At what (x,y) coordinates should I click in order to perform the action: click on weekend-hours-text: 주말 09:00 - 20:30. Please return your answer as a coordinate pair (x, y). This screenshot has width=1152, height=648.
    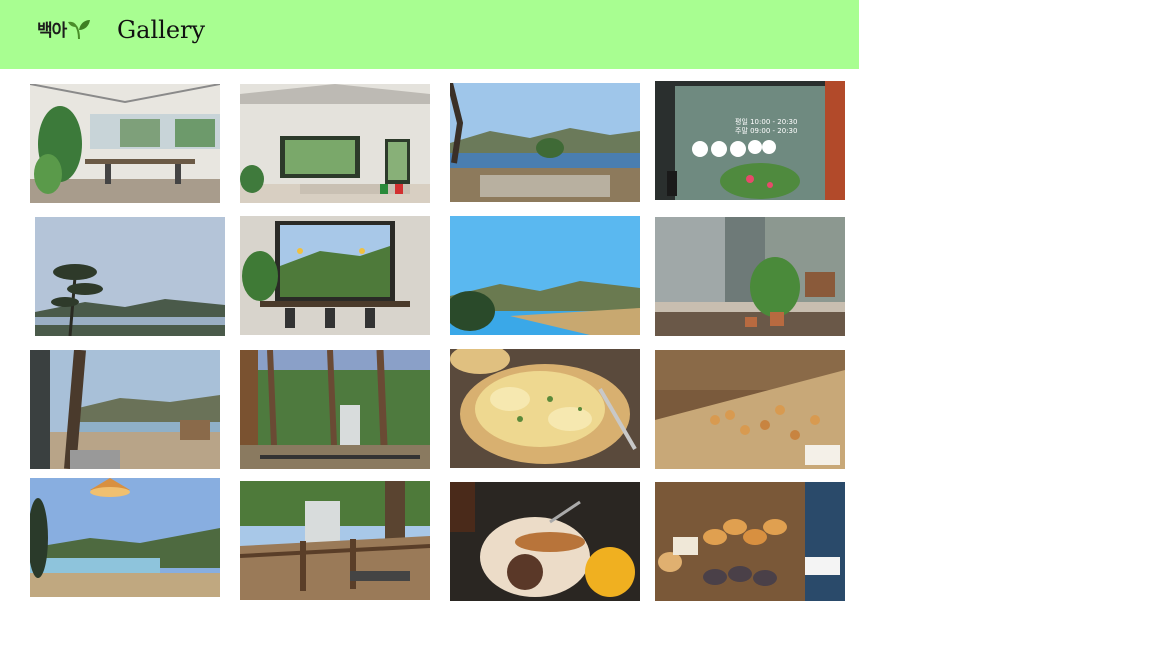
    Looking at the image, I should click on (766, 131).